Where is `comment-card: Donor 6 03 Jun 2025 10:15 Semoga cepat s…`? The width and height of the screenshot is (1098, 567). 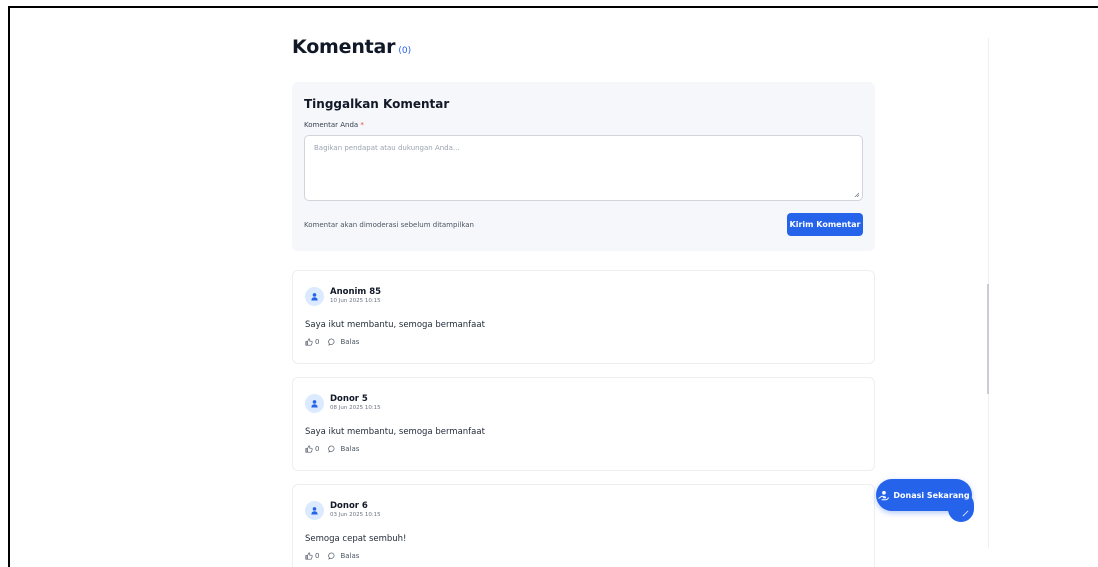 comment-card: Donor 6 03 Jun 2025 10:15 Semoga cepat s… is located at coordinates (583, 525).